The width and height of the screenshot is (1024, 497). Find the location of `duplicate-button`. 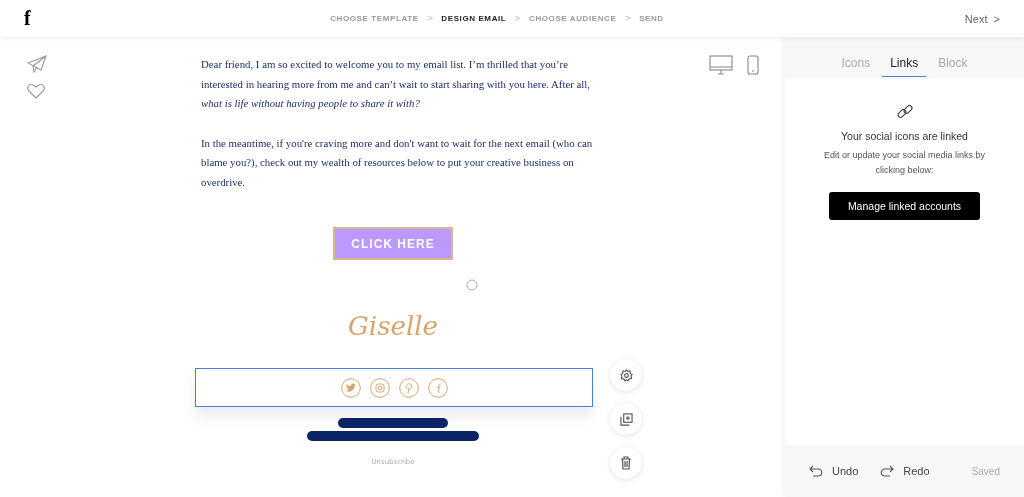

duplicate-button is located at coordinates (626, 419).